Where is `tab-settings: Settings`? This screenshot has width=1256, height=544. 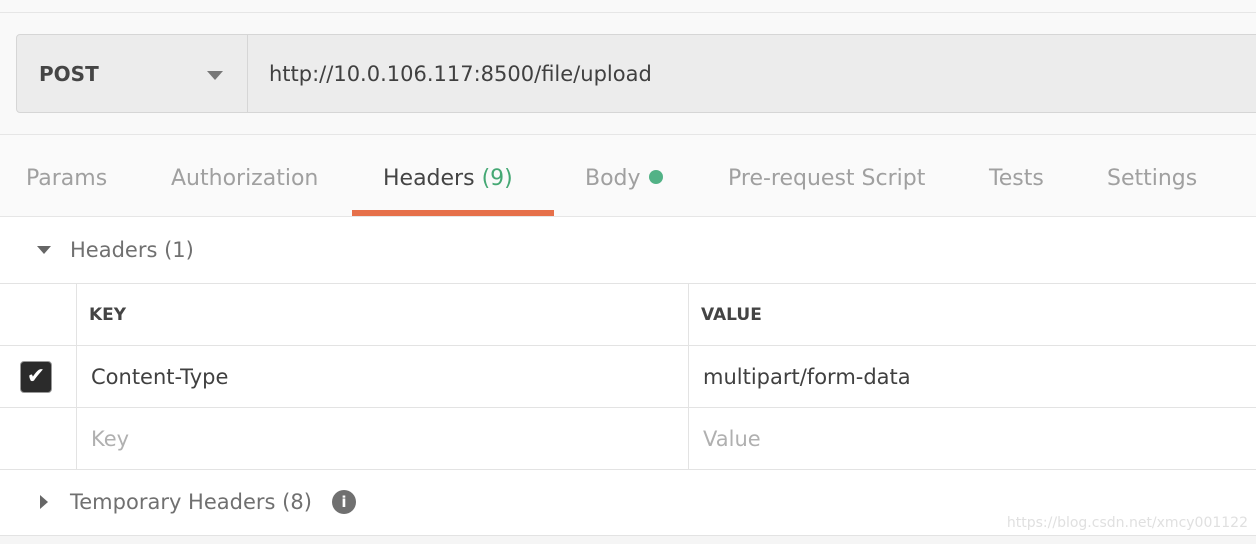
tab-settings: Settings is located at coordinates (1152, 178).